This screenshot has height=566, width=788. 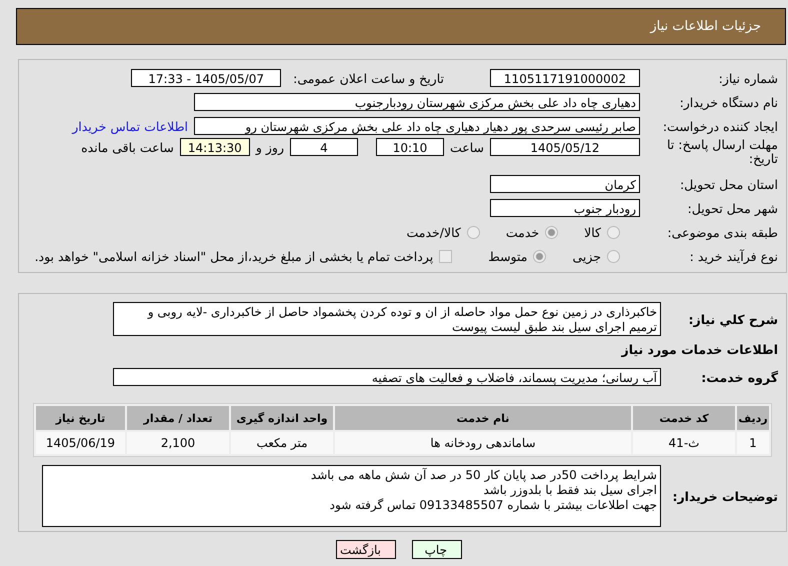 I want to click on column-header: کد خدمت, so click(x=684, y=418).